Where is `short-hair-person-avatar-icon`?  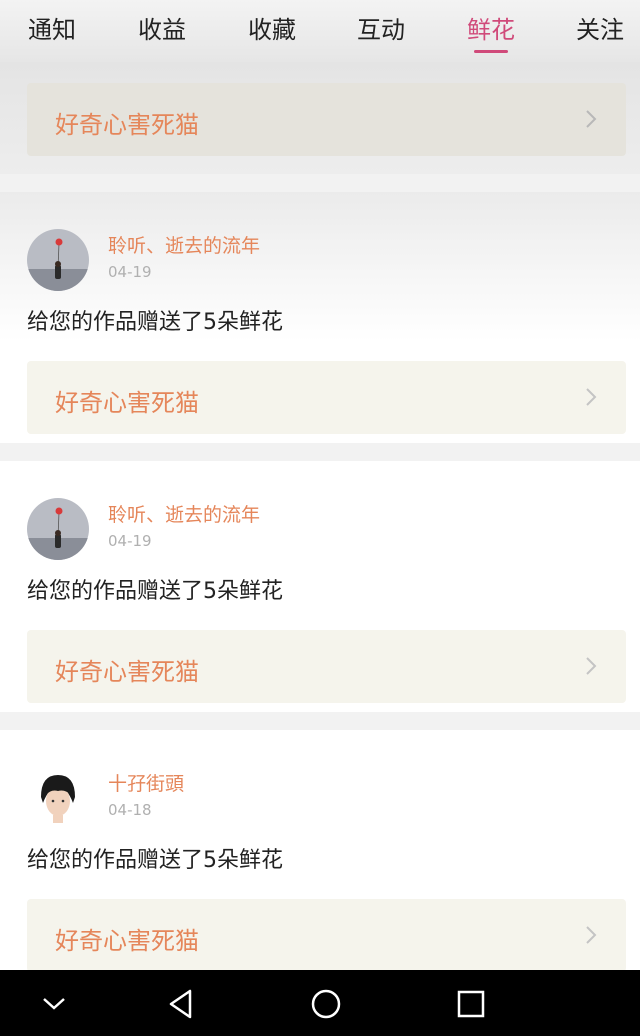 short-hair-person-avatar-icon is located at coordinates (58, 798).